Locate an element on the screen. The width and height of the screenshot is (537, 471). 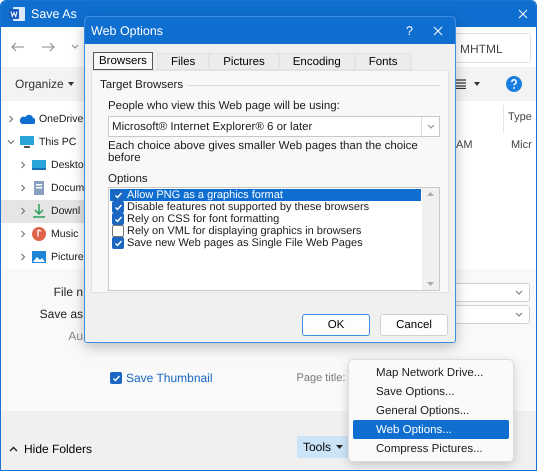
checkbox-label: Save Thumbnail is located at coordinates (169, 378).